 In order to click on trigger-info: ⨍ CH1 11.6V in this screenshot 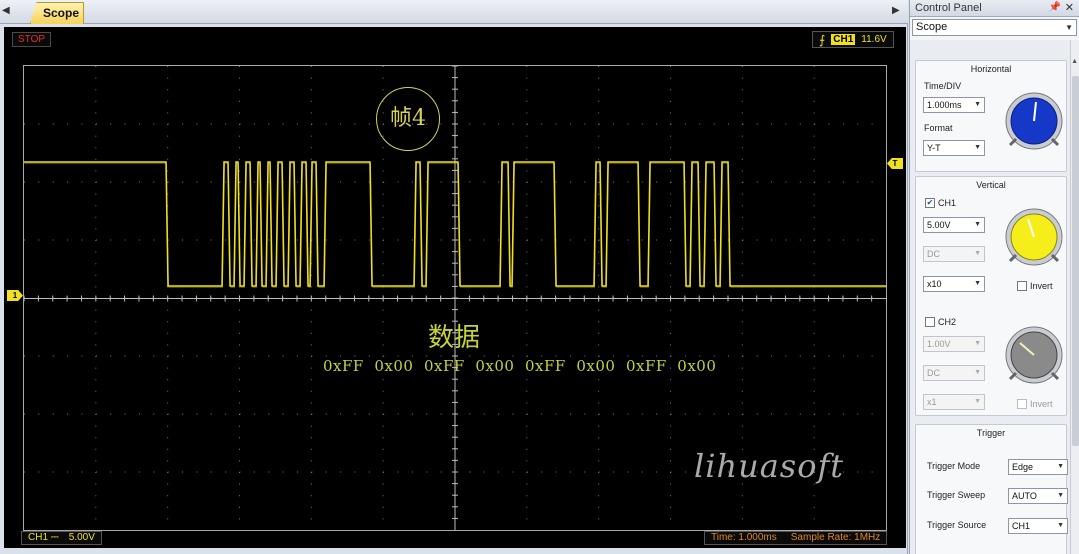, I will do `click(853, 39)`.